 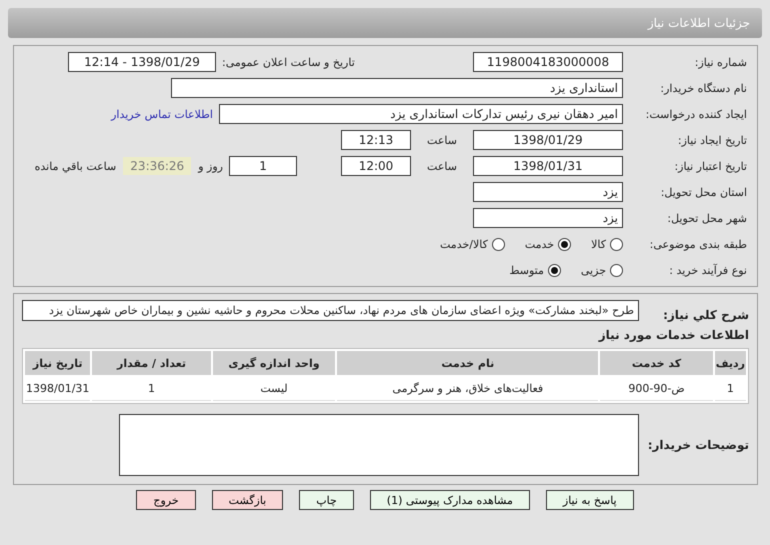 I want to click on remaining-label: ساعت باقي مانده, so click(x=75, y=166).